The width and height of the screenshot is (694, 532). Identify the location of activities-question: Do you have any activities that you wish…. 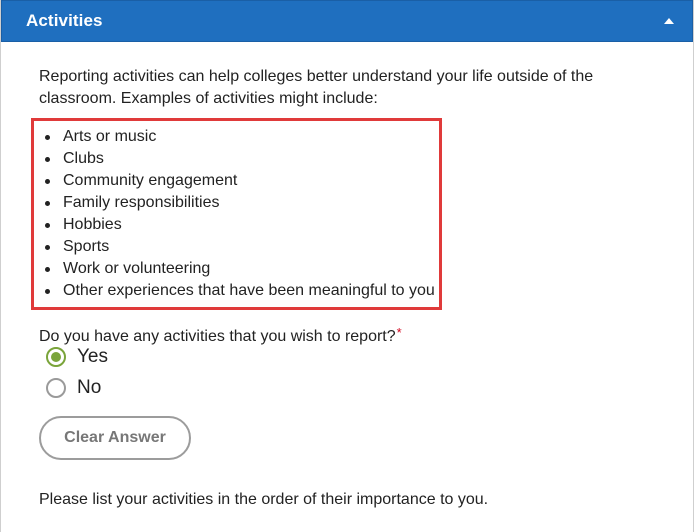
(220, 335).